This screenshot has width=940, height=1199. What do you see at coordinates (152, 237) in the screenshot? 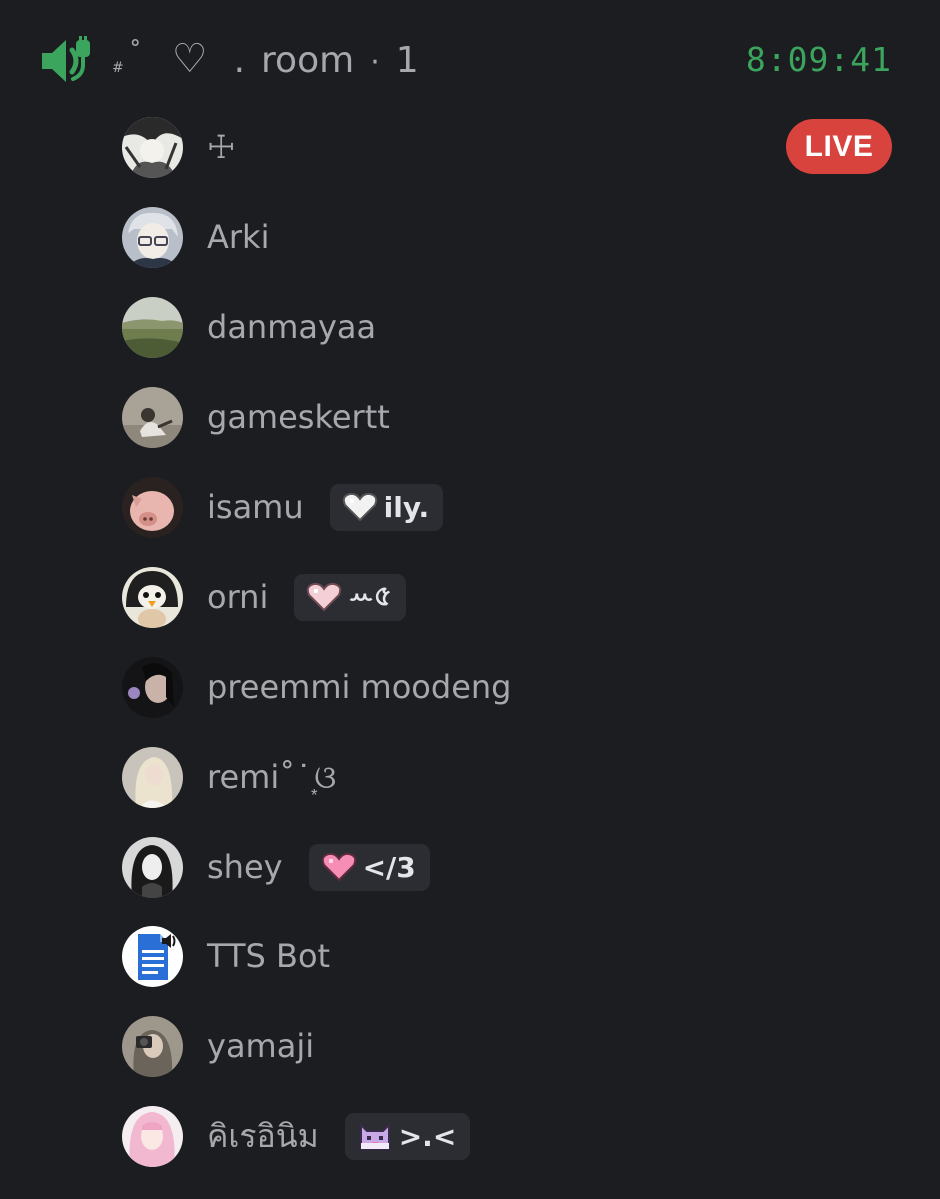
I see `avatar-anime-glasses` at bounding box center [152, 237].